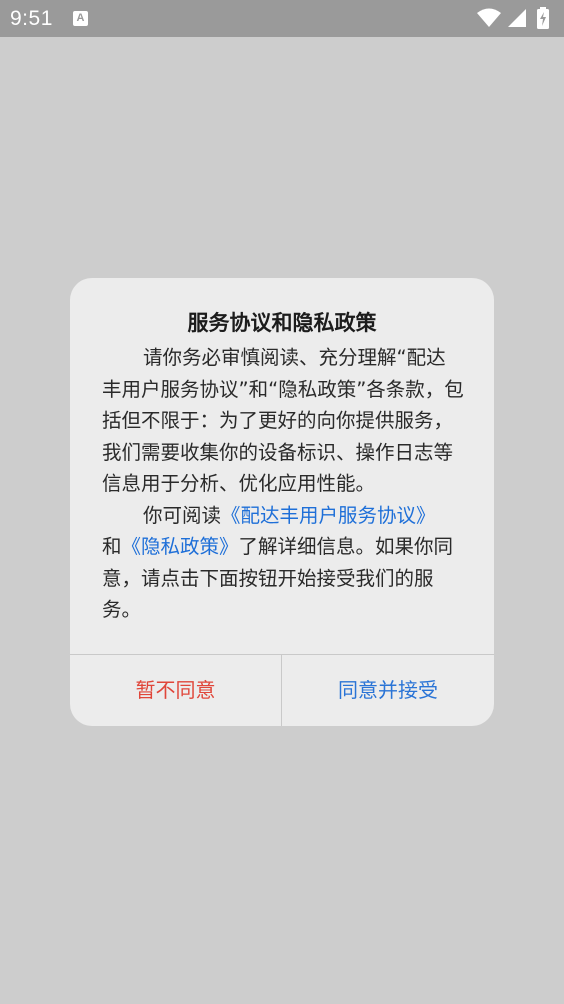 This screenshot has height=1004, width=564. I want to click on wifi-icon, so click(489, 17).